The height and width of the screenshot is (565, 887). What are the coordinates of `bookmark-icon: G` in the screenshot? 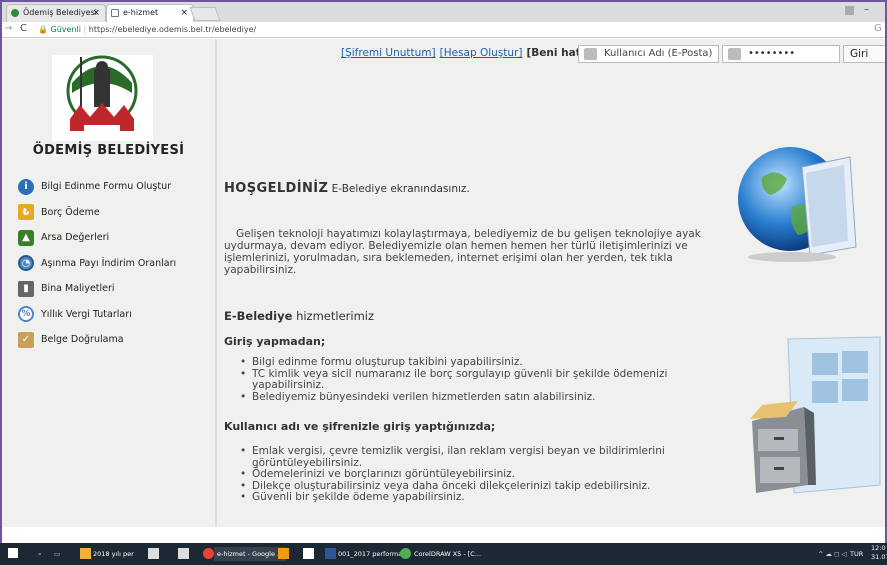 It's located at (878, 28).